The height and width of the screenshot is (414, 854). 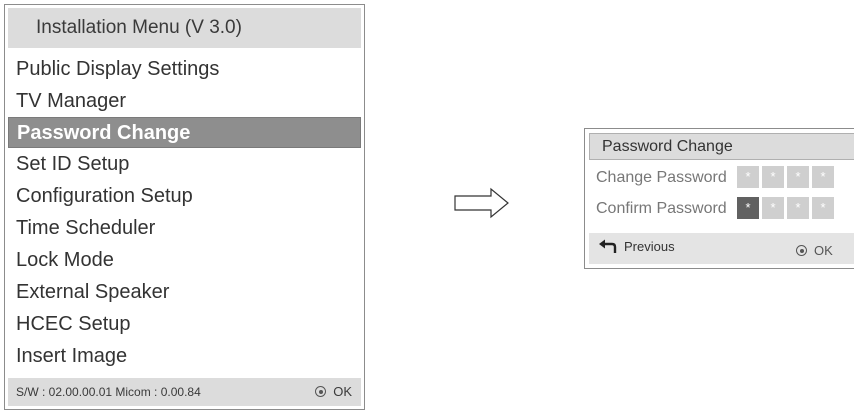 I want to click on menu-ok-button: OK, so click(x=333, y=392).